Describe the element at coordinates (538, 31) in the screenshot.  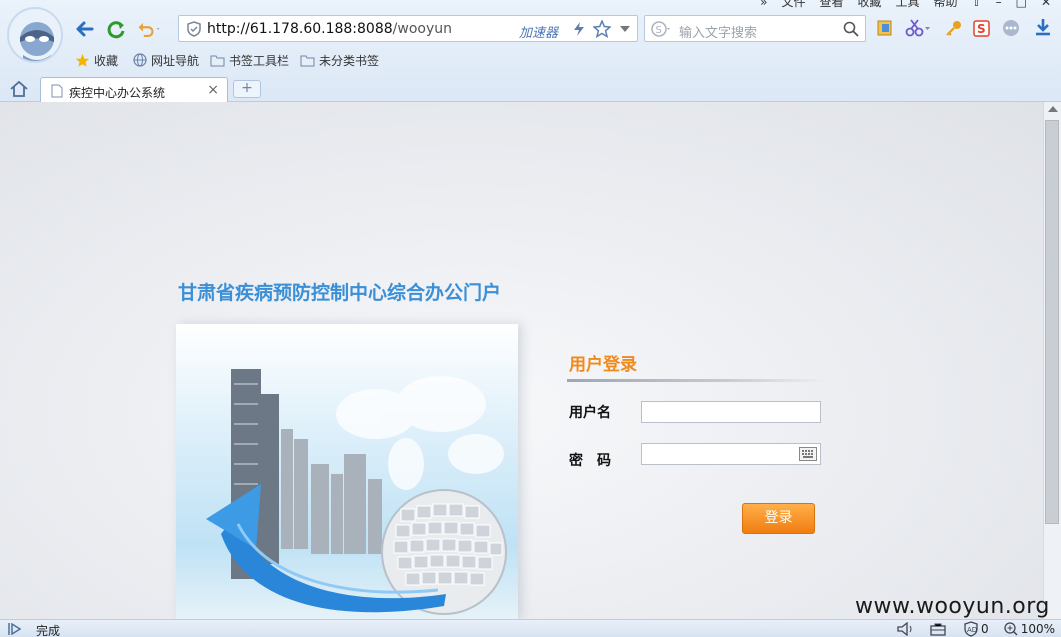
I see `accelerator-button: 加速器` at that location.